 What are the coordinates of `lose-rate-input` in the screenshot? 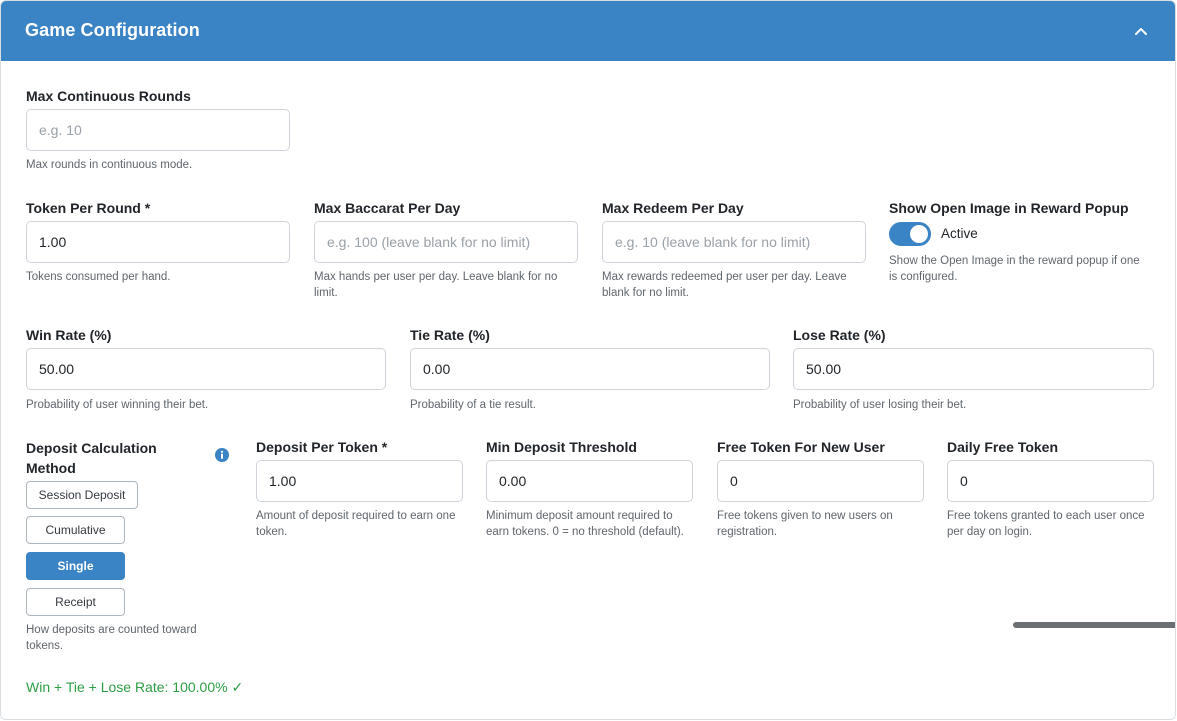 It's located at (973, 369).